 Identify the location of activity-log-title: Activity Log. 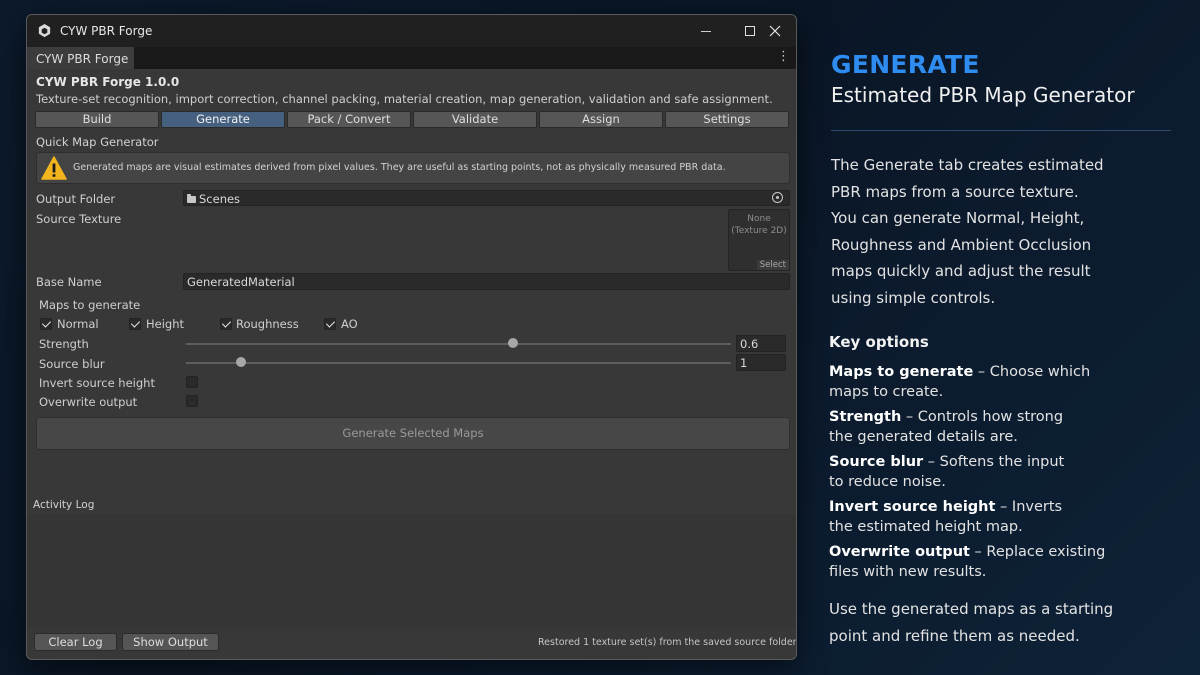
(64, 505).